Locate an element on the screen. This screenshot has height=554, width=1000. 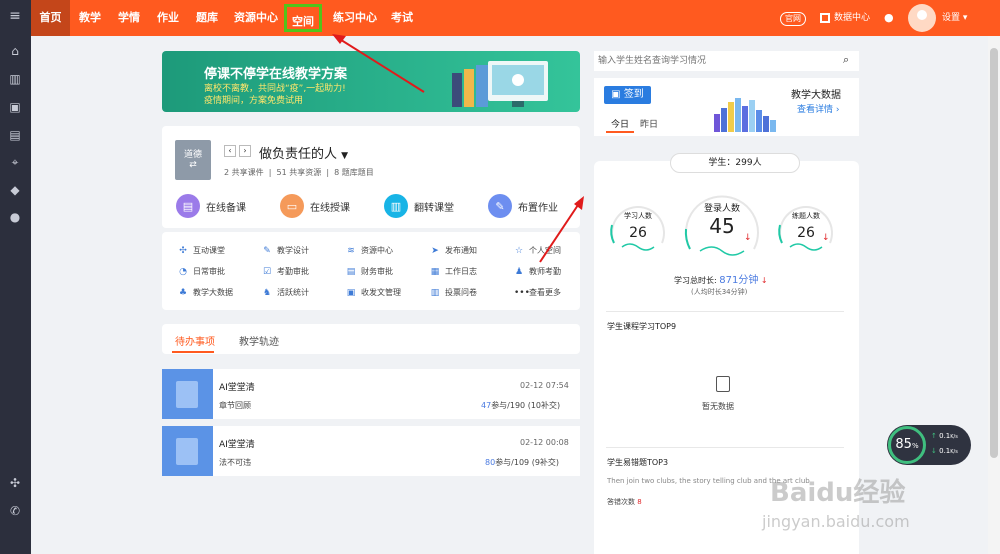
task-item: AI堂堂清 02-12 07:54 章节回顾 47参与/190 (10补交) is located at coordinates (371, 394).